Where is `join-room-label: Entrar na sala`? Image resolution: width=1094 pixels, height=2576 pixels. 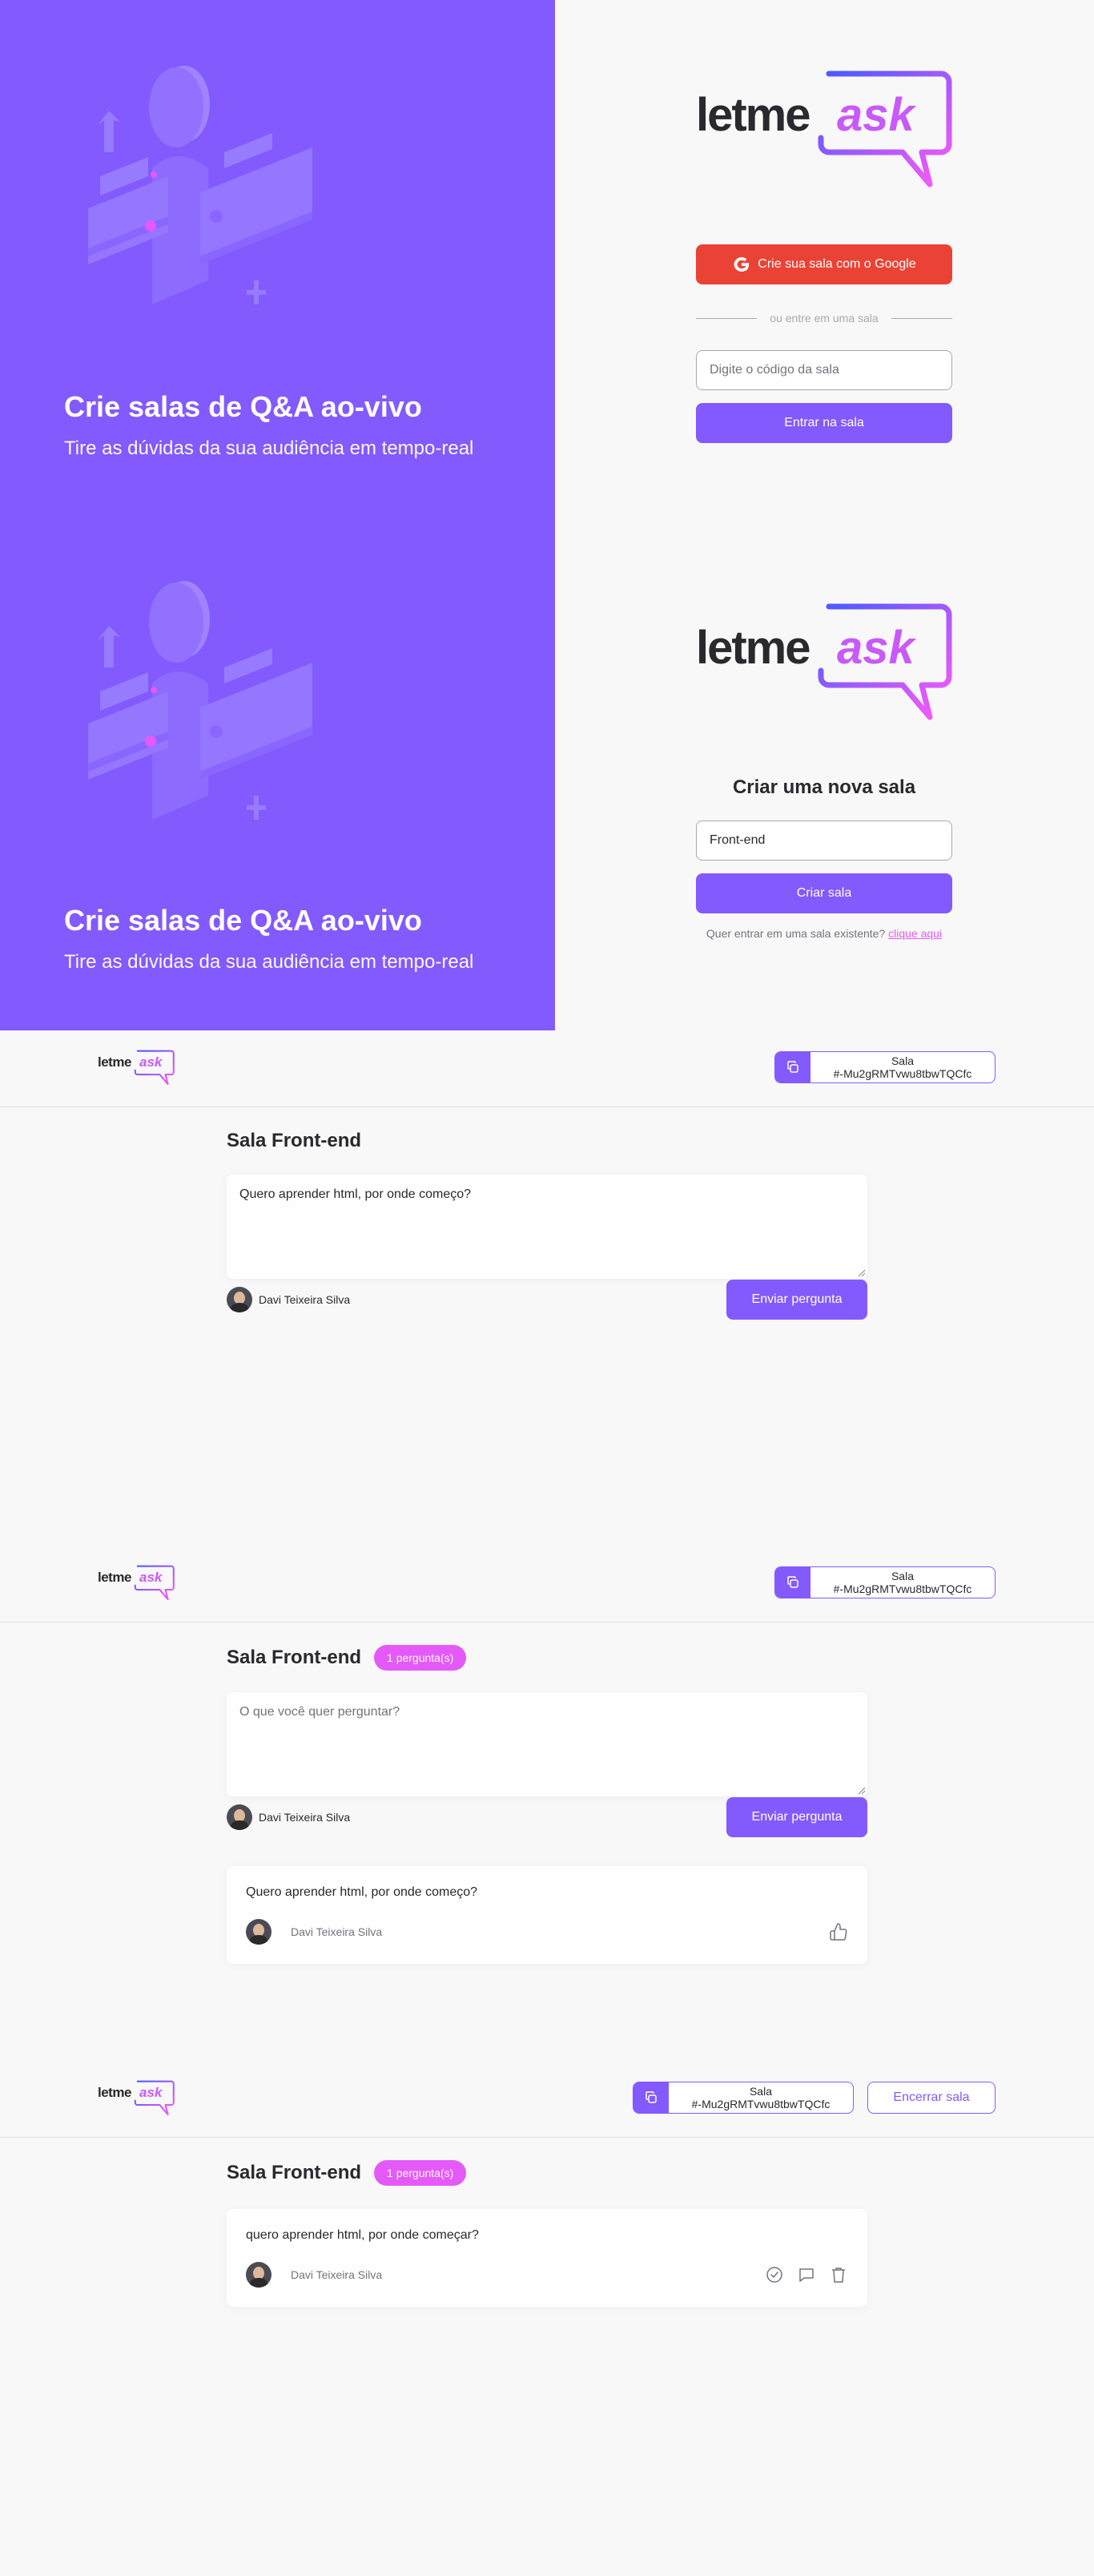
join-room-label: Entrar na sala is located at coordinates (824, 422).